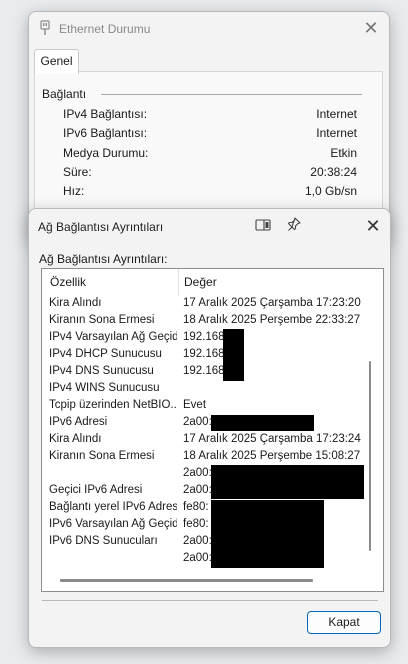 Image resolution: width=408 pixels, height=664 pixels. Describe the element at coordinates (195, 405) in the screenshot. I see `value-cell: Evet` at that location.